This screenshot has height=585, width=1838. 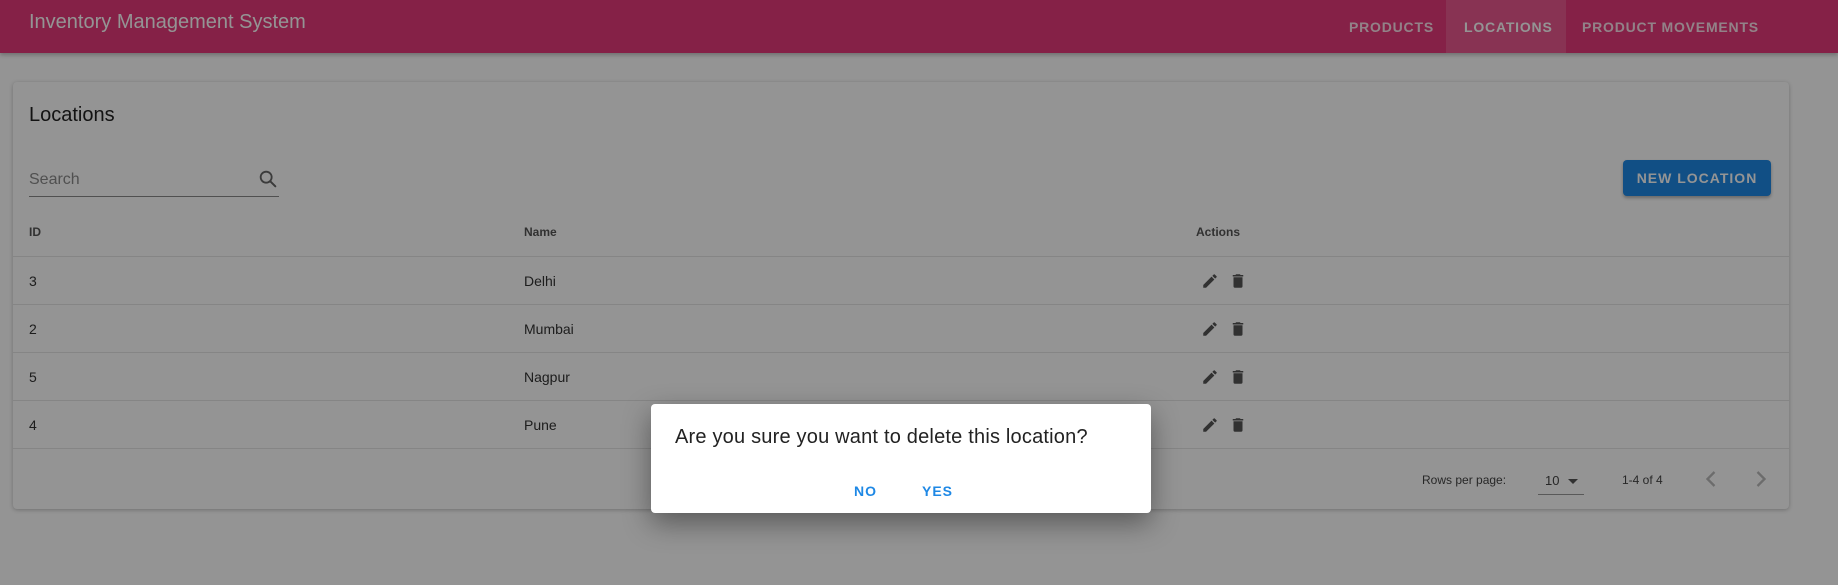 What do you see at coordinates (937, 491) in the screenshot?
I see `yes-button: YES` at bounding box center [937, 491].